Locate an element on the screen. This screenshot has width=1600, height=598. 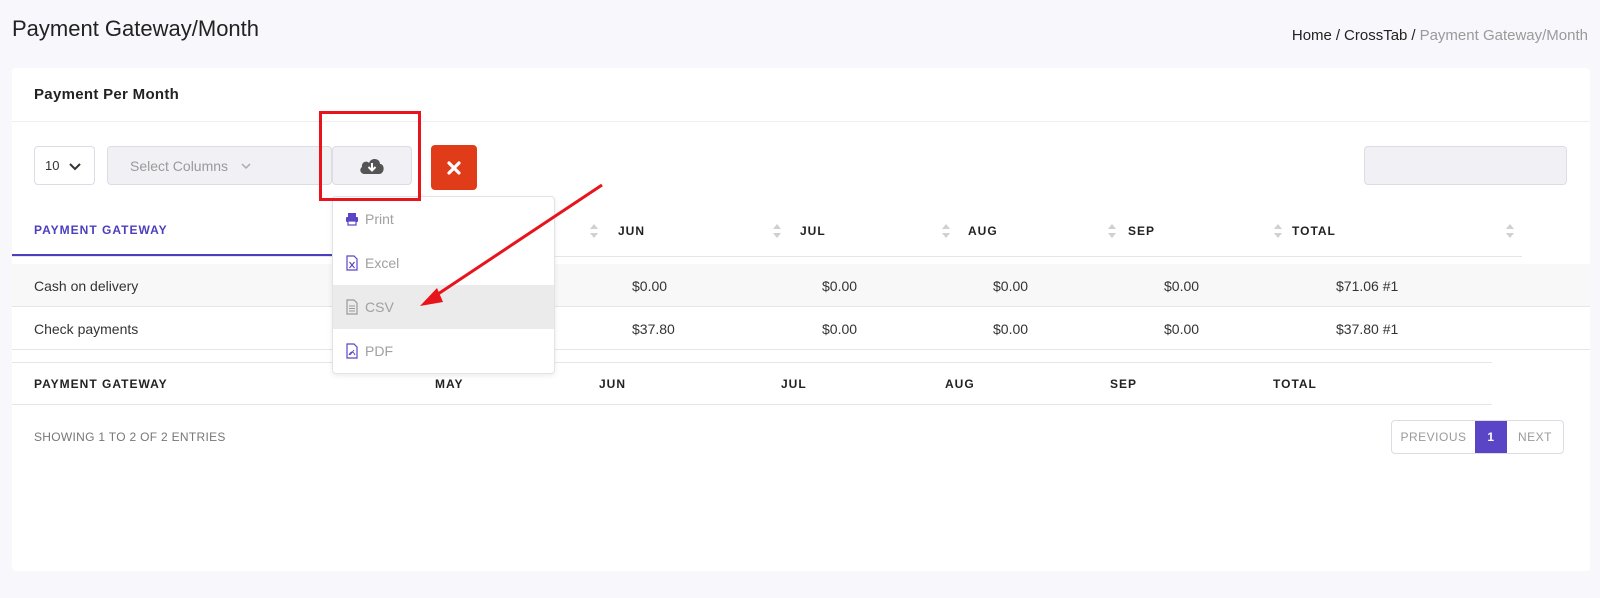
page-length-value: 10 is located at coordinates (52, 165).